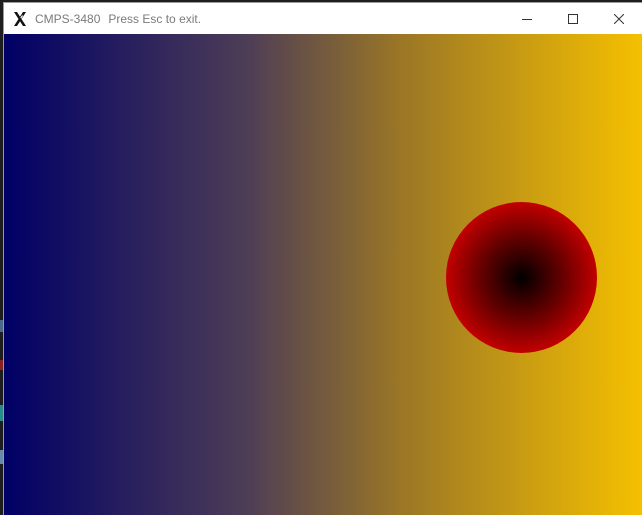  I want to click on window-controls, so click(573, 18).